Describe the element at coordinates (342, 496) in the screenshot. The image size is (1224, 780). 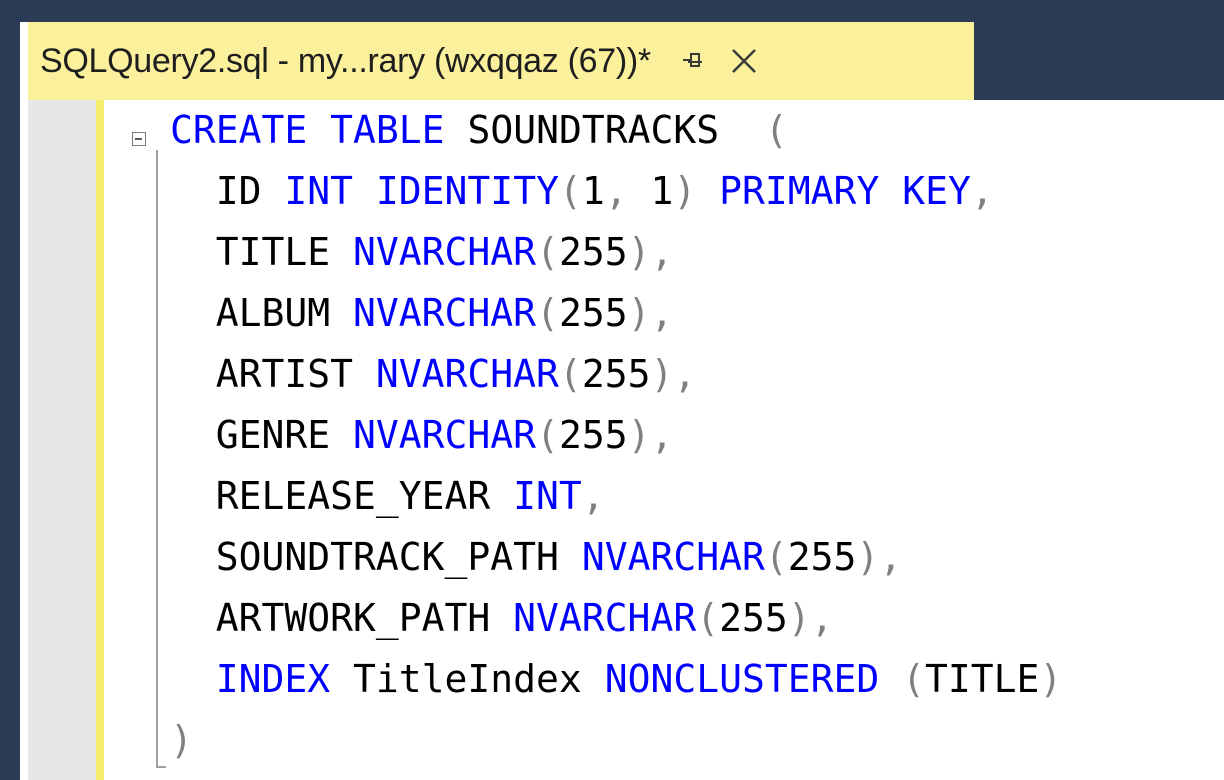
I see `sql-identifier: RELEASE_YEAR` at that location.